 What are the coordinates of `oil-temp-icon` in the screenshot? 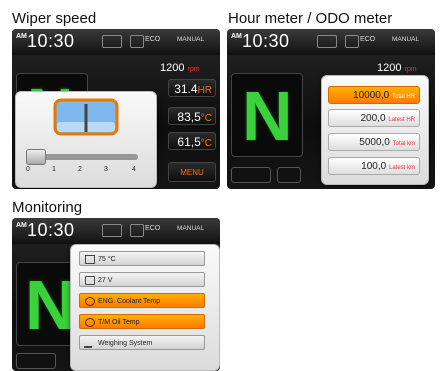 It's located at (90, 322).